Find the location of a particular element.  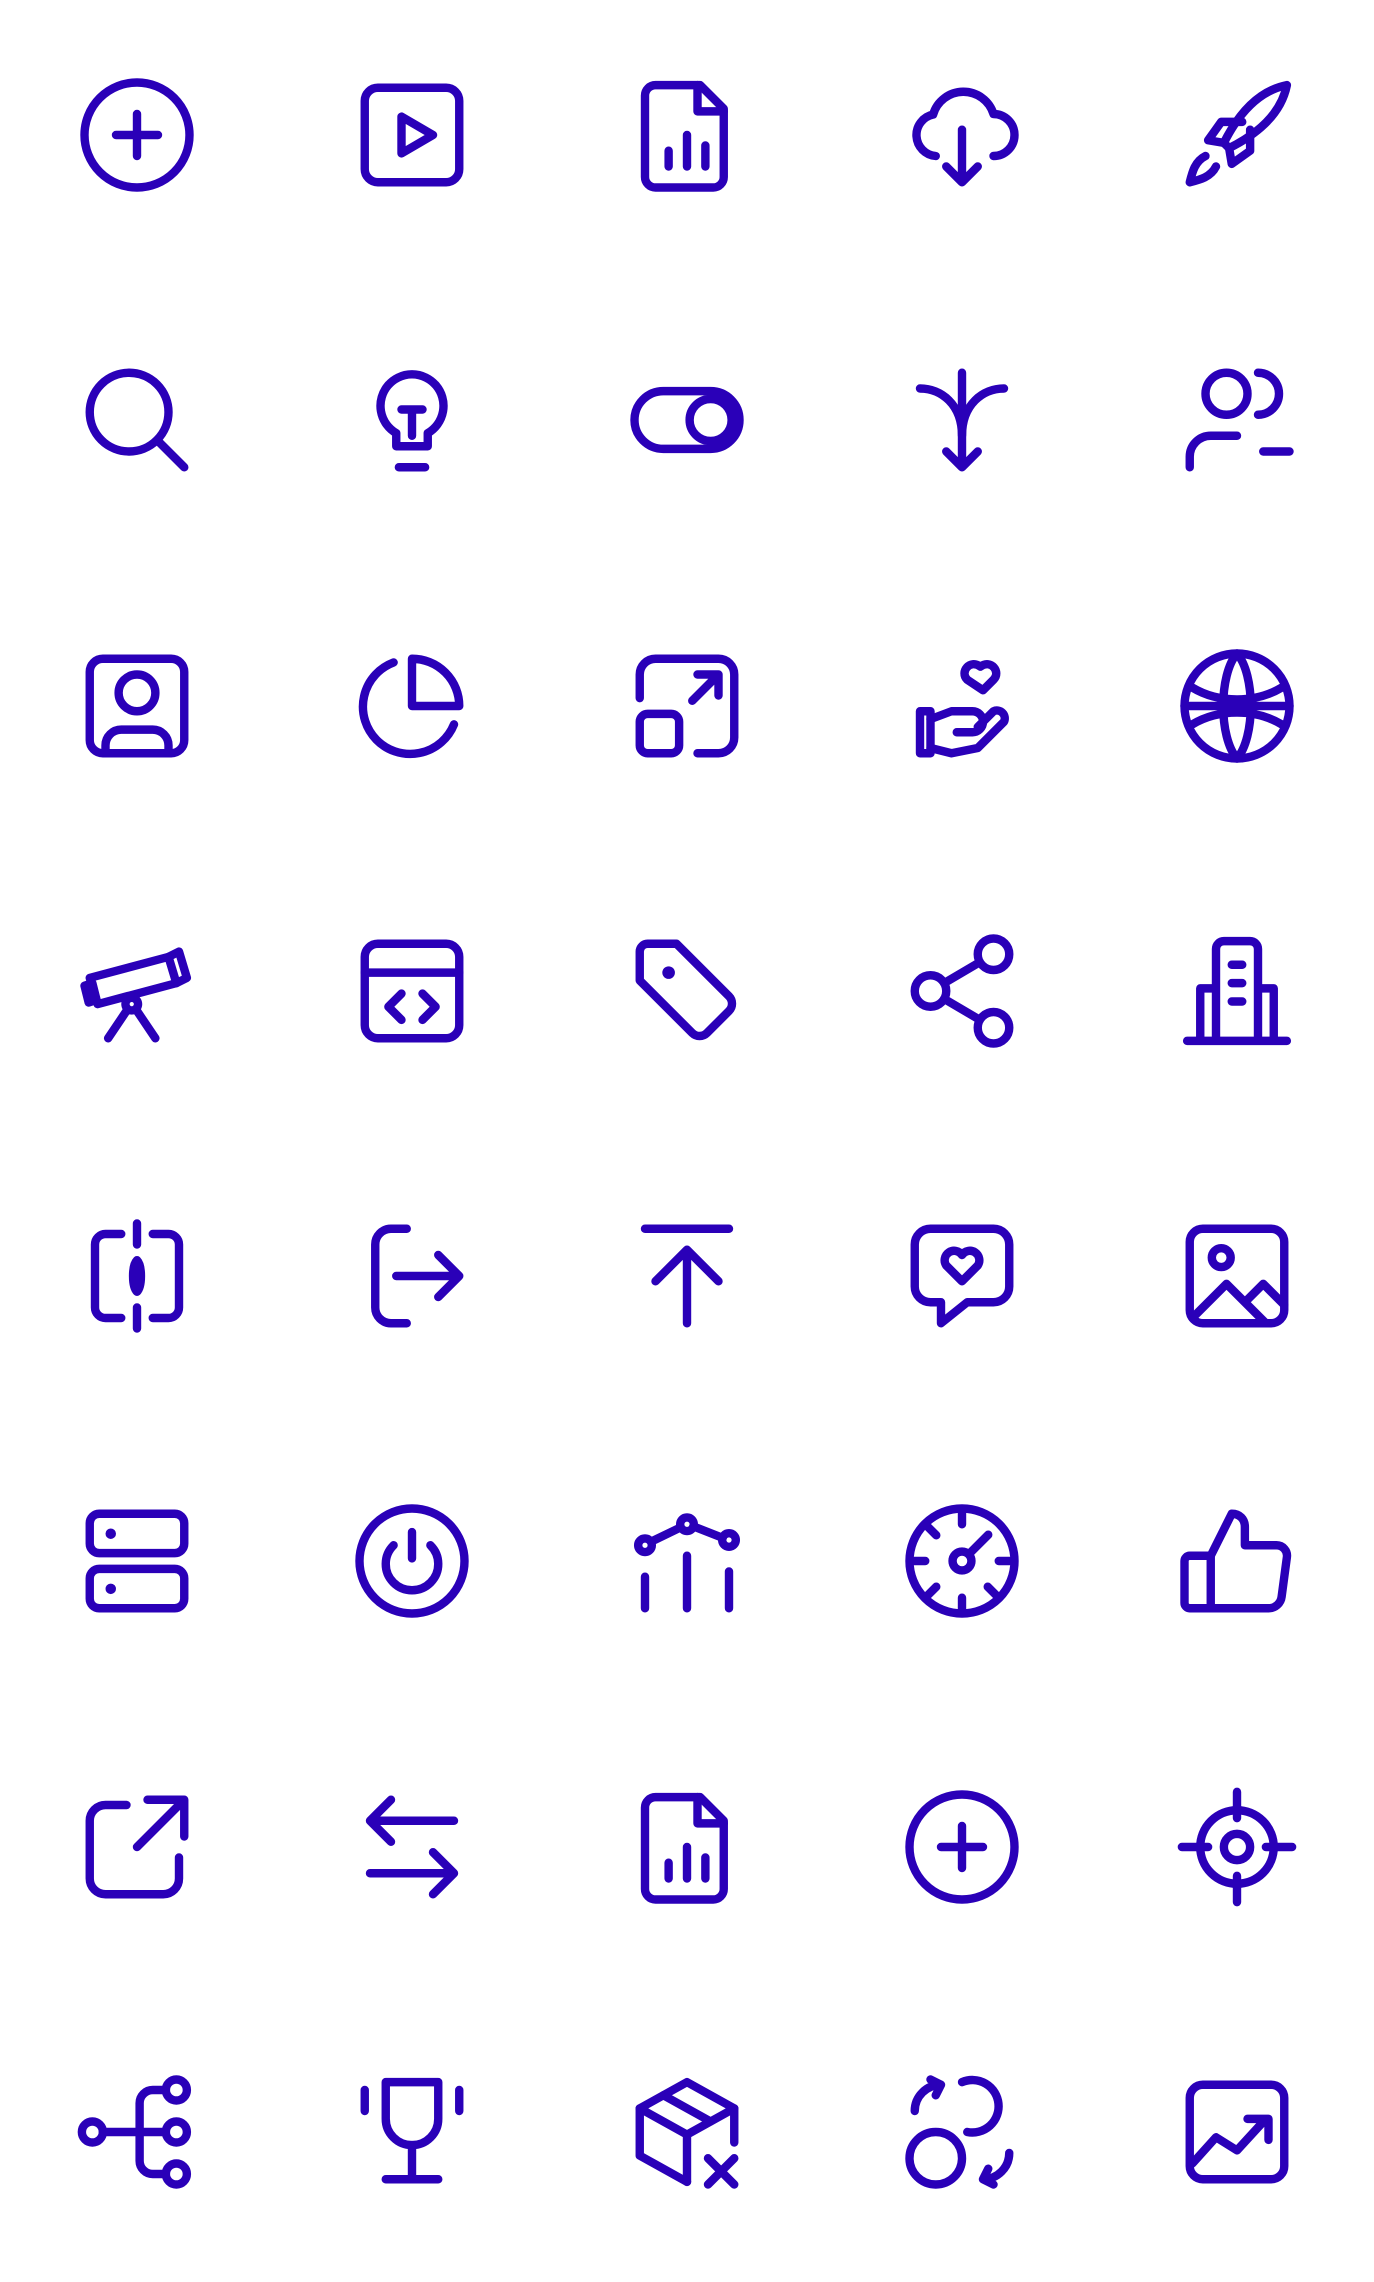

pie-chart-icon is located at coordinates (412, 706).